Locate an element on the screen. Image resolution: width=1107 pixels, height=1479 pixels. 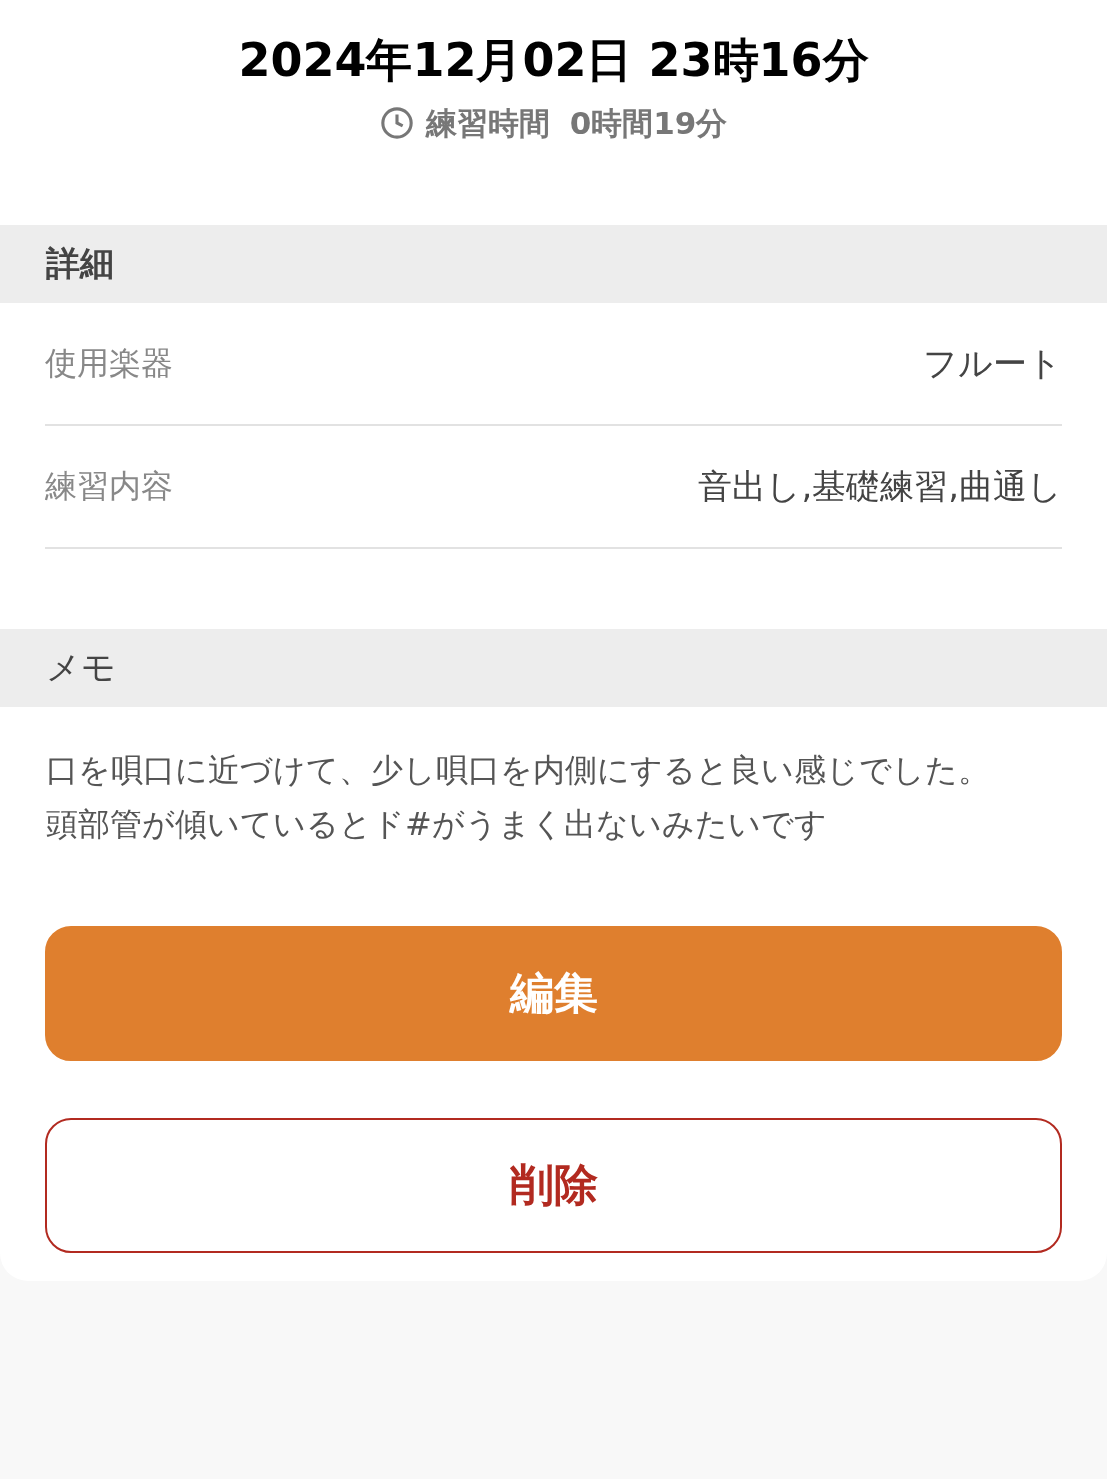
section-title: 詳細 is located at coordinates (80, 263).